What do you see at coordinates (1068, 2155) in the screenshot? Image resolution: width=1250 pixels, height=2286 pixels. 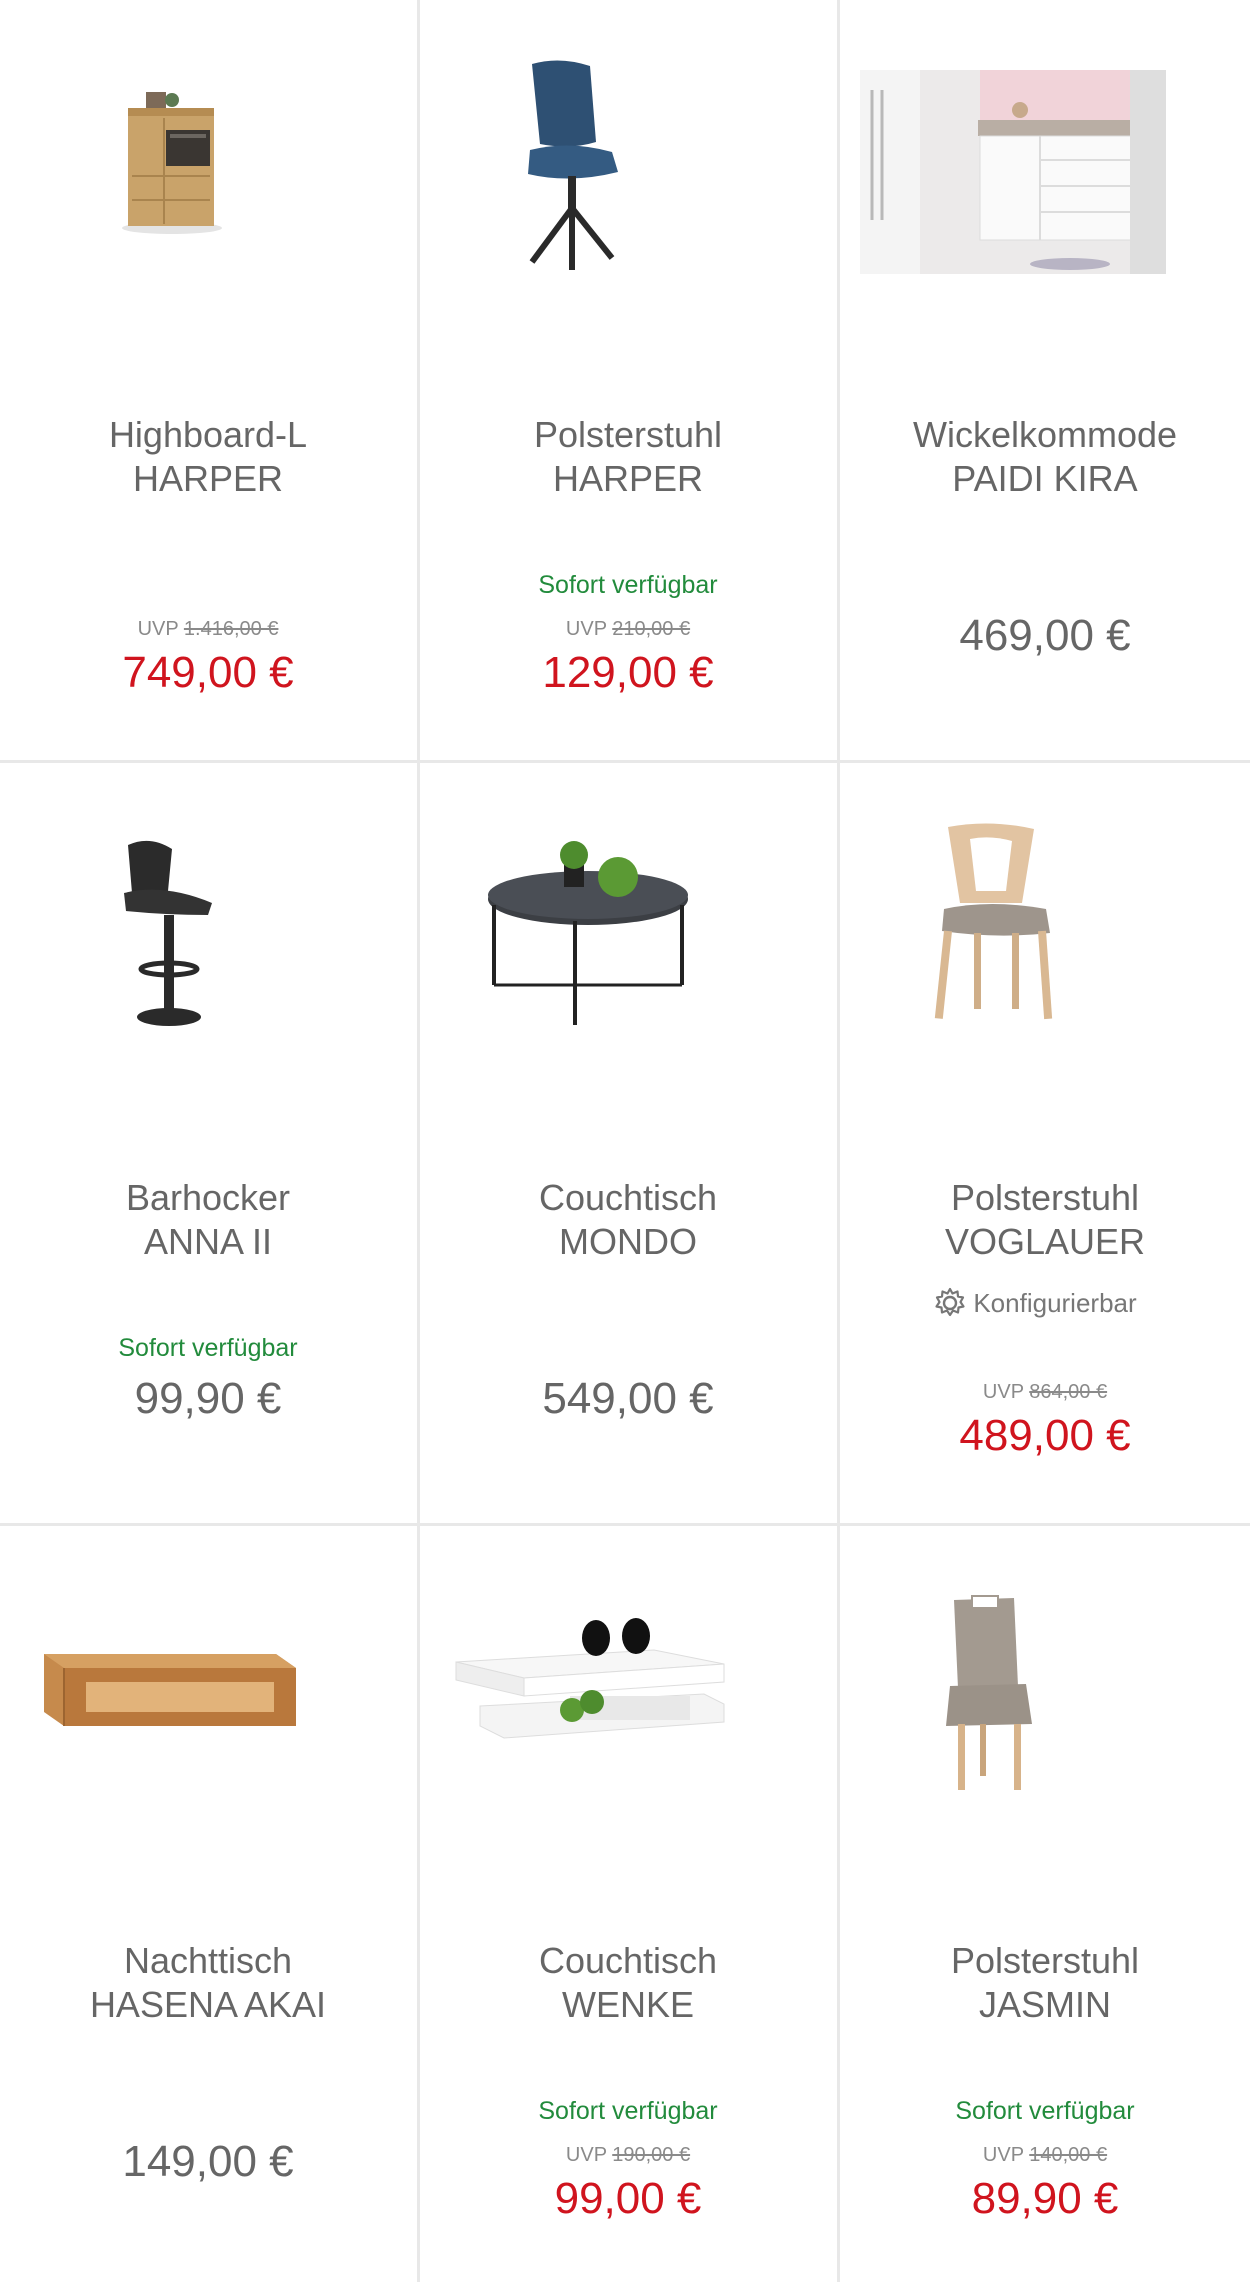 I see `uvp-old-price: 140,00 €` at bounding box center [1068, 2155].